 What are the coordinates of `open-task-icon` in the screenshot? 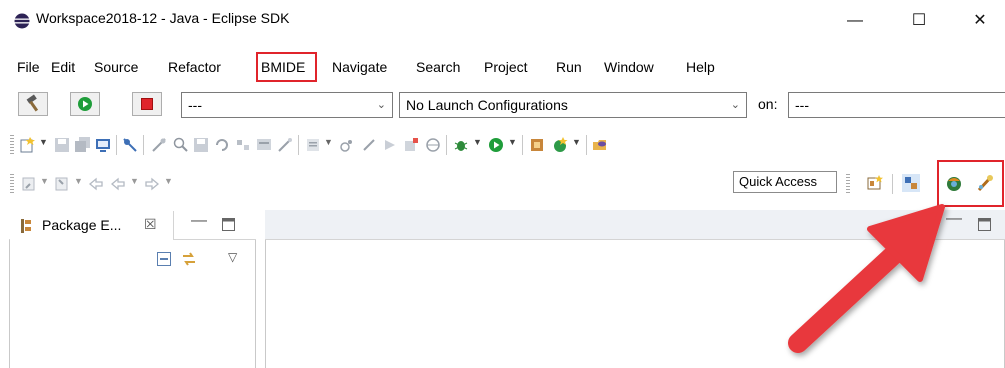 It's located at (411, 145).